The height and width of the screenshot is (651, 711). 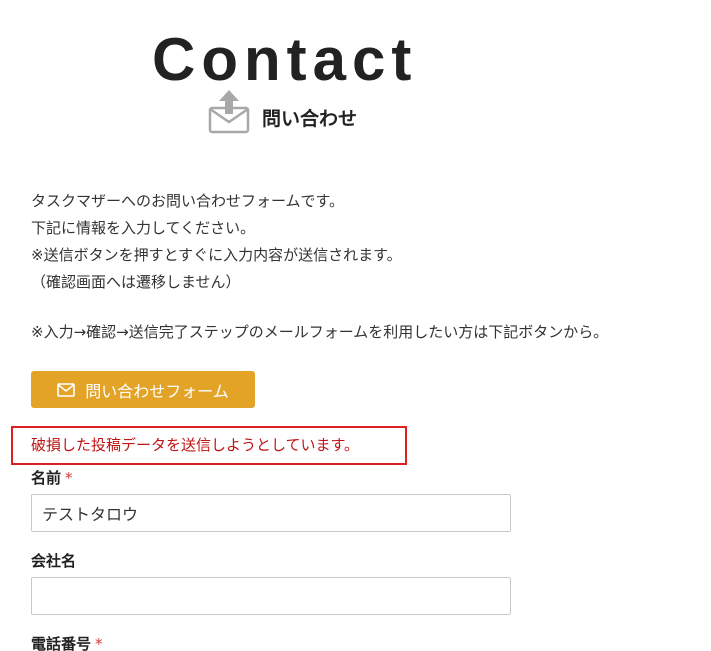 I want to click on company-label: 会社名, so click(x=53, y=561).